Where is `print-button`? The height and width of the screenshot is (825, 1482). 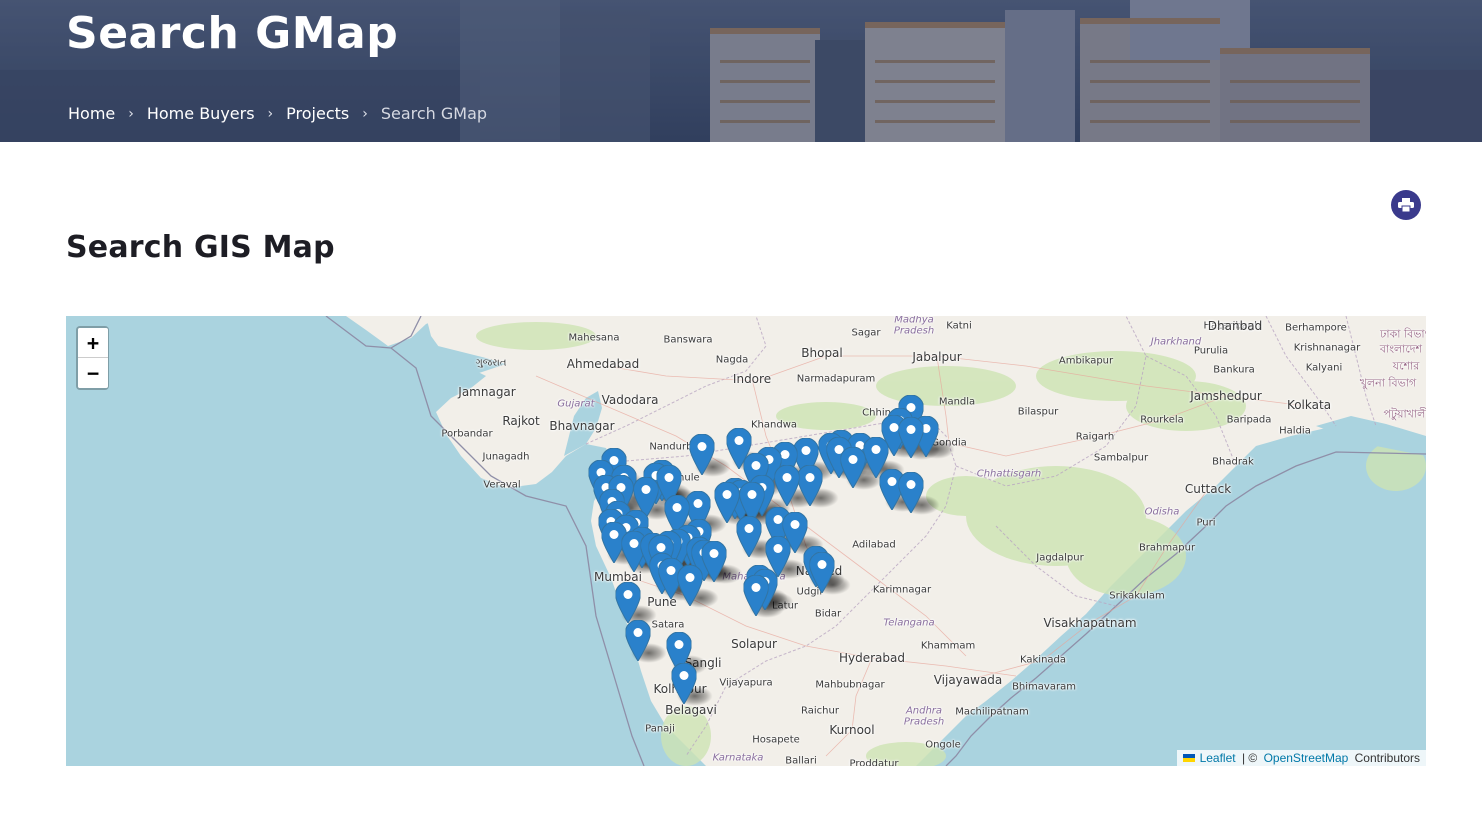 print-button is located at coordinates (1406, 205).